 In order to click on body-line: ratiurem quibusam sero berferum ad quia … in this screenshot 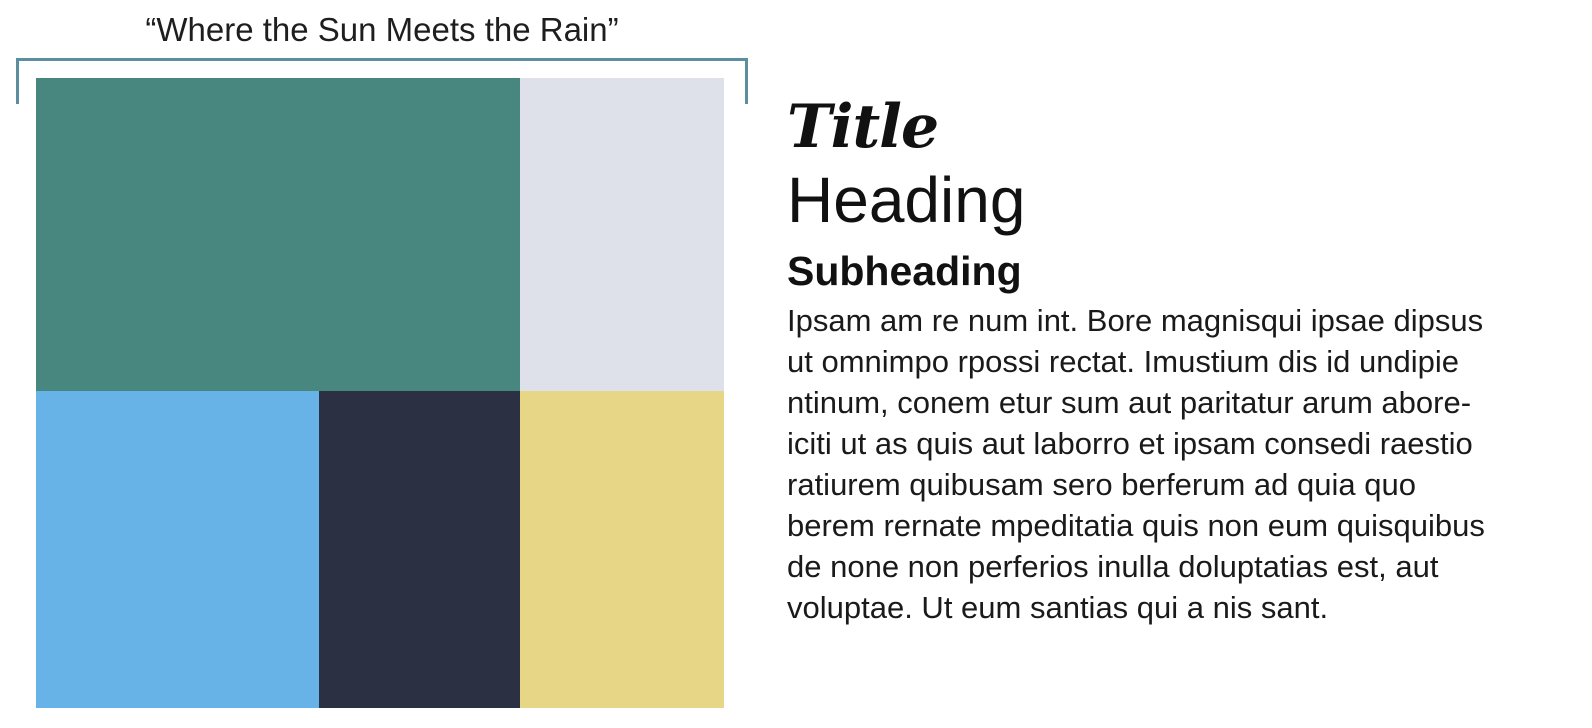, I will do `click(1101, 484)`.